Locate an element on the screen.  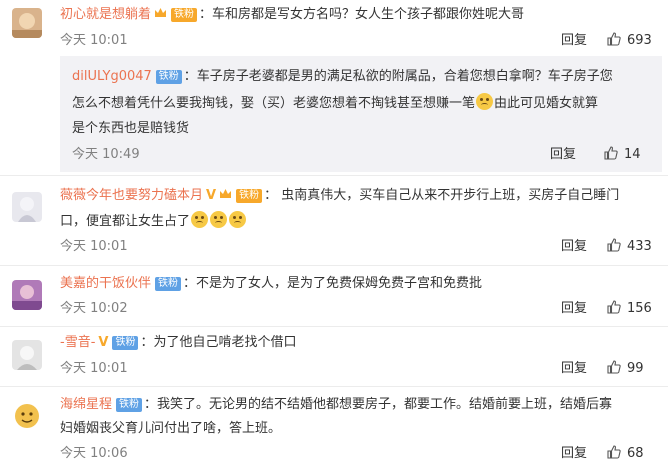
like-button: 433 is located at coordinates (629, 247).